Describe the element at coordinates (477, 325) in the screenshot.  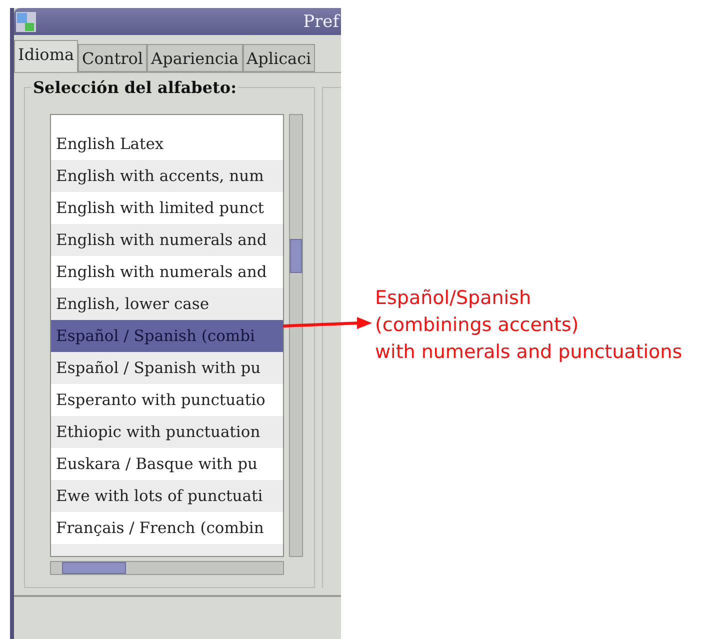
I see `annotation-text: (combinings accents)` at that location.